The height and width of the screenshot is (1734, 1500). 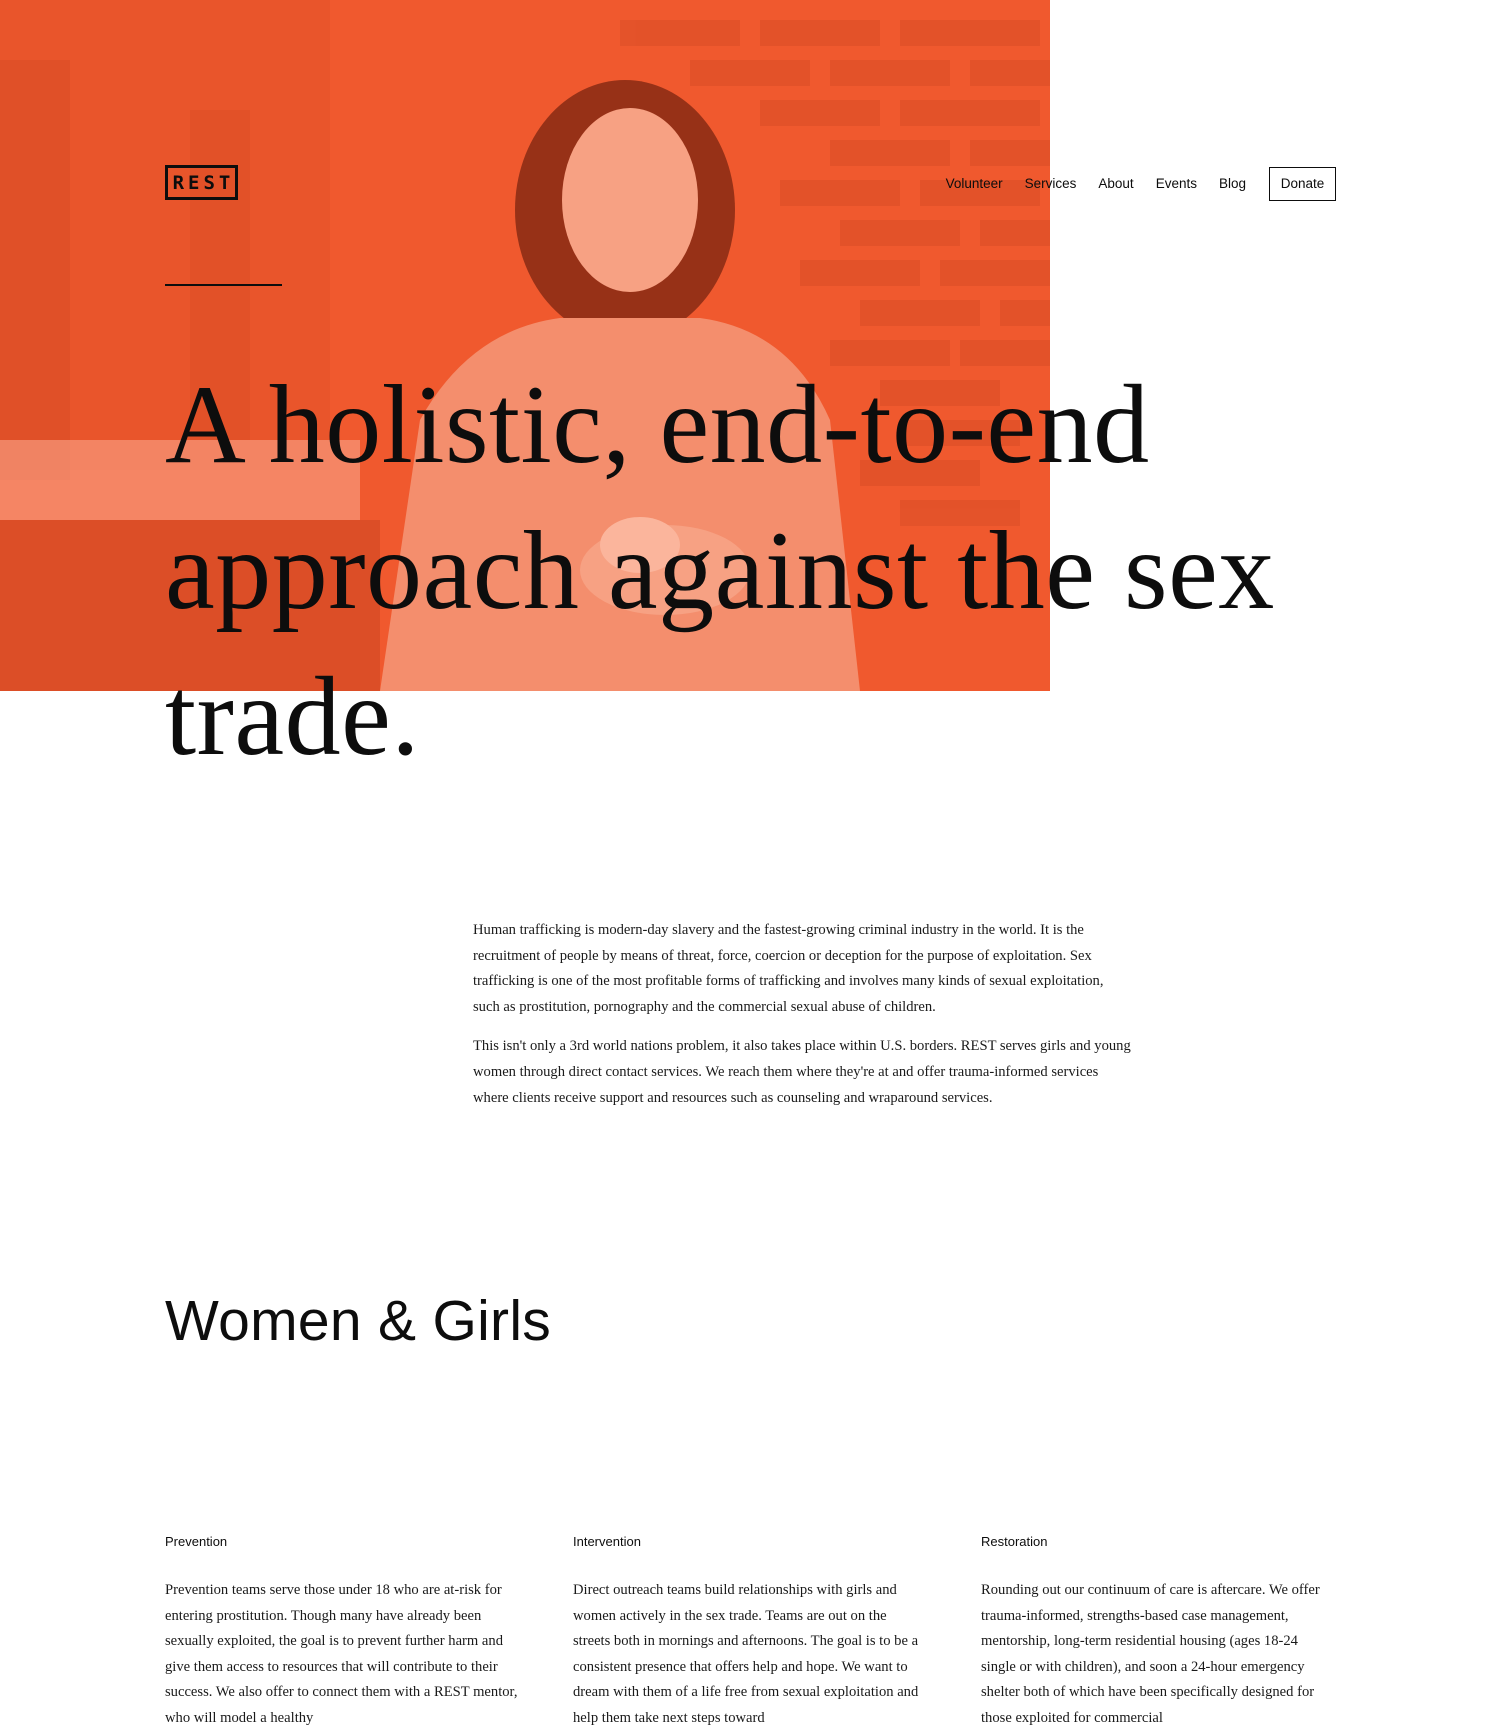 I want to click on column-title: Intervention, so click(x=607, y=1541).